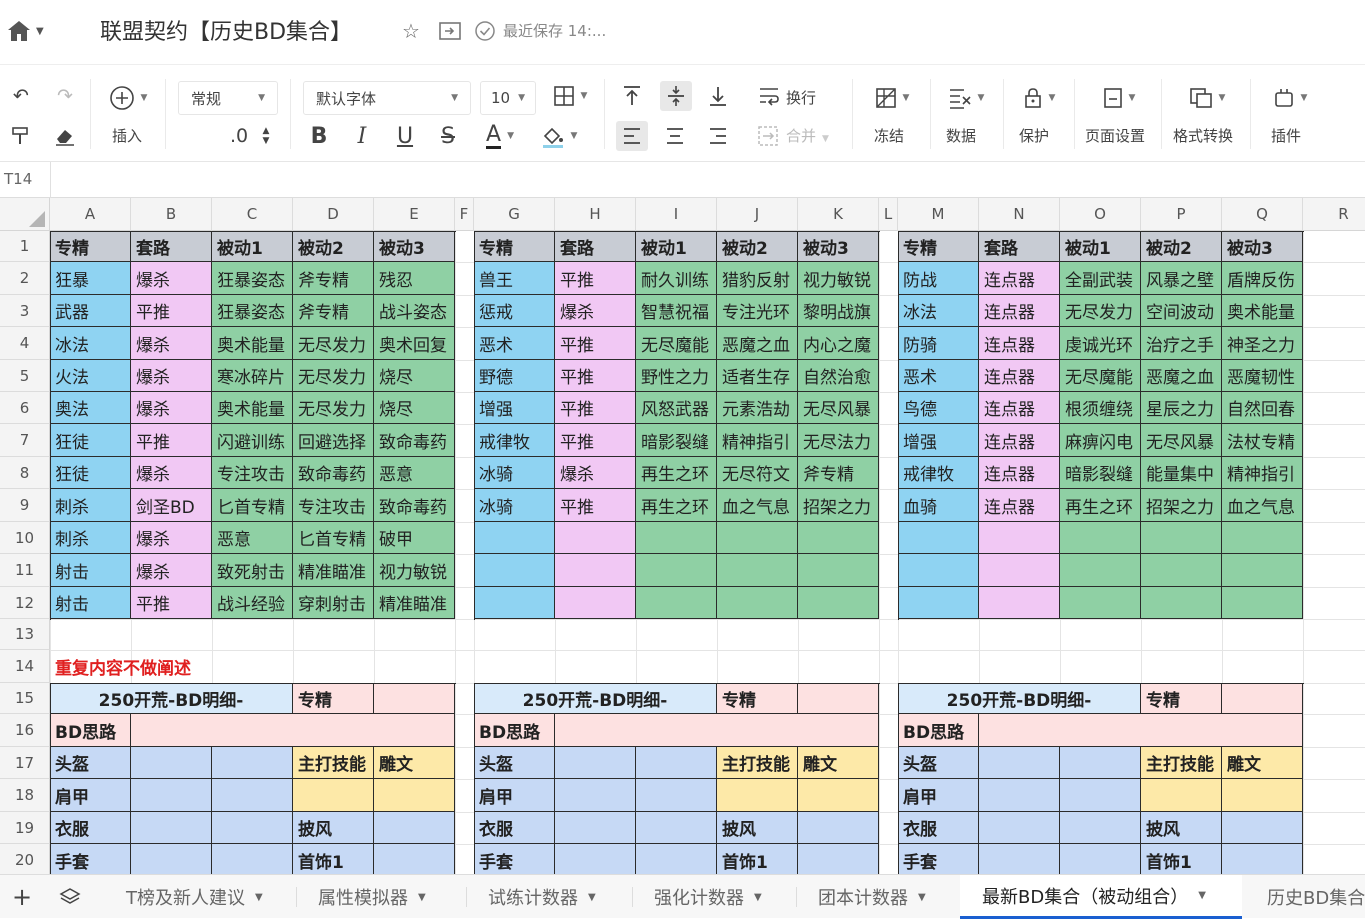 The width and height of the screenshot is (1365, 919). I want to click on table-cell: 武器, so click(90, 311).